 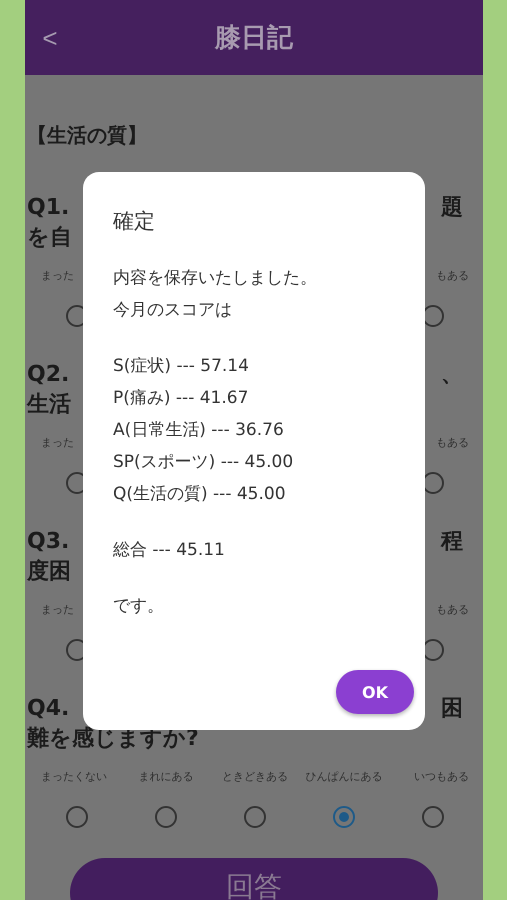 I want to click on app-title: 膝日記, so click(x=254, y=38).